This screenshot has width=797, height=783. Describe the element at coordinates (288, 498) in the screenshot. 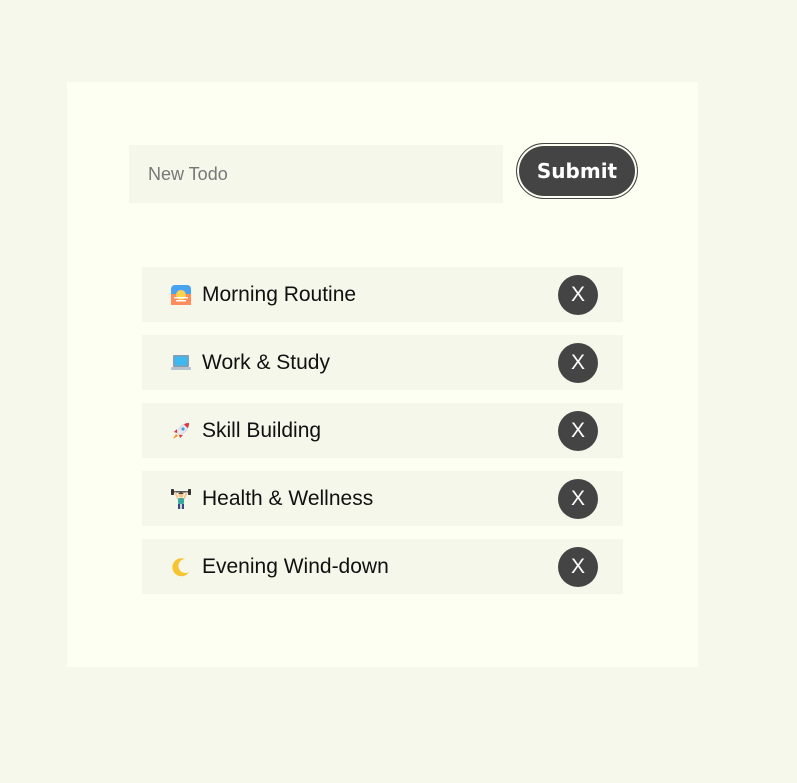

I see `todo-label: Health & Wellness` at that location.